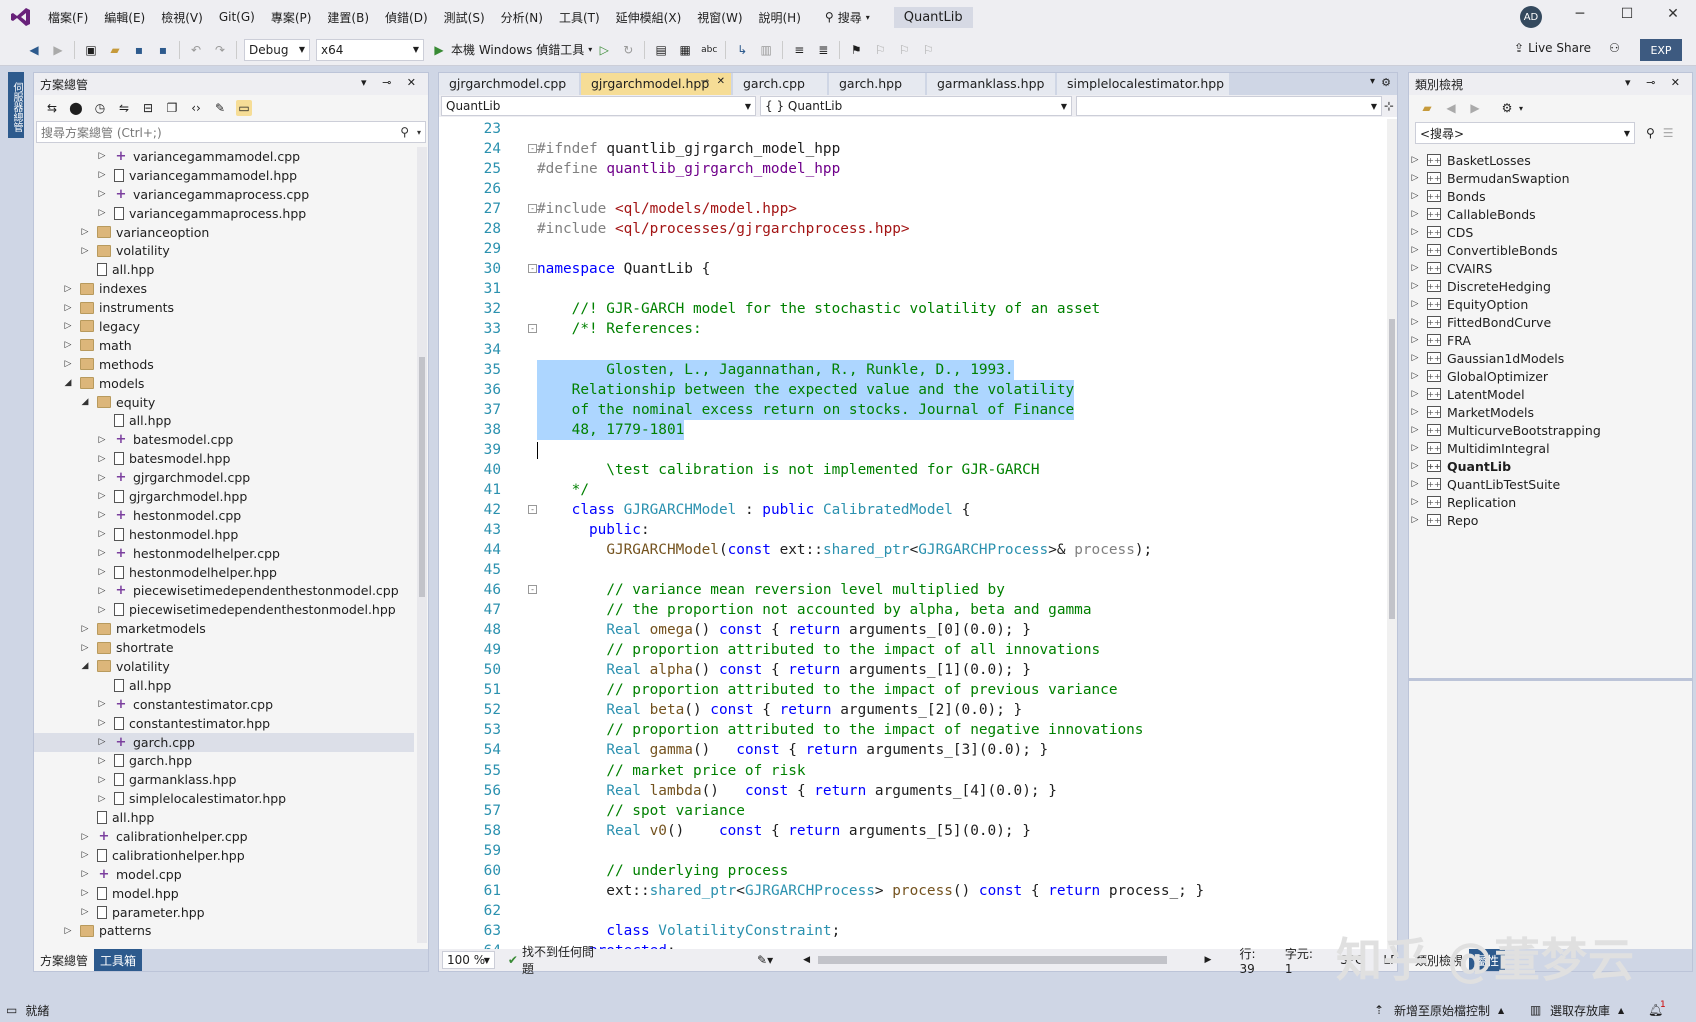 The image size is (1696, 1022). Describe the element at coordinates (685, 50) in the screenshot. I see `layout-icon: ▦` at that location.